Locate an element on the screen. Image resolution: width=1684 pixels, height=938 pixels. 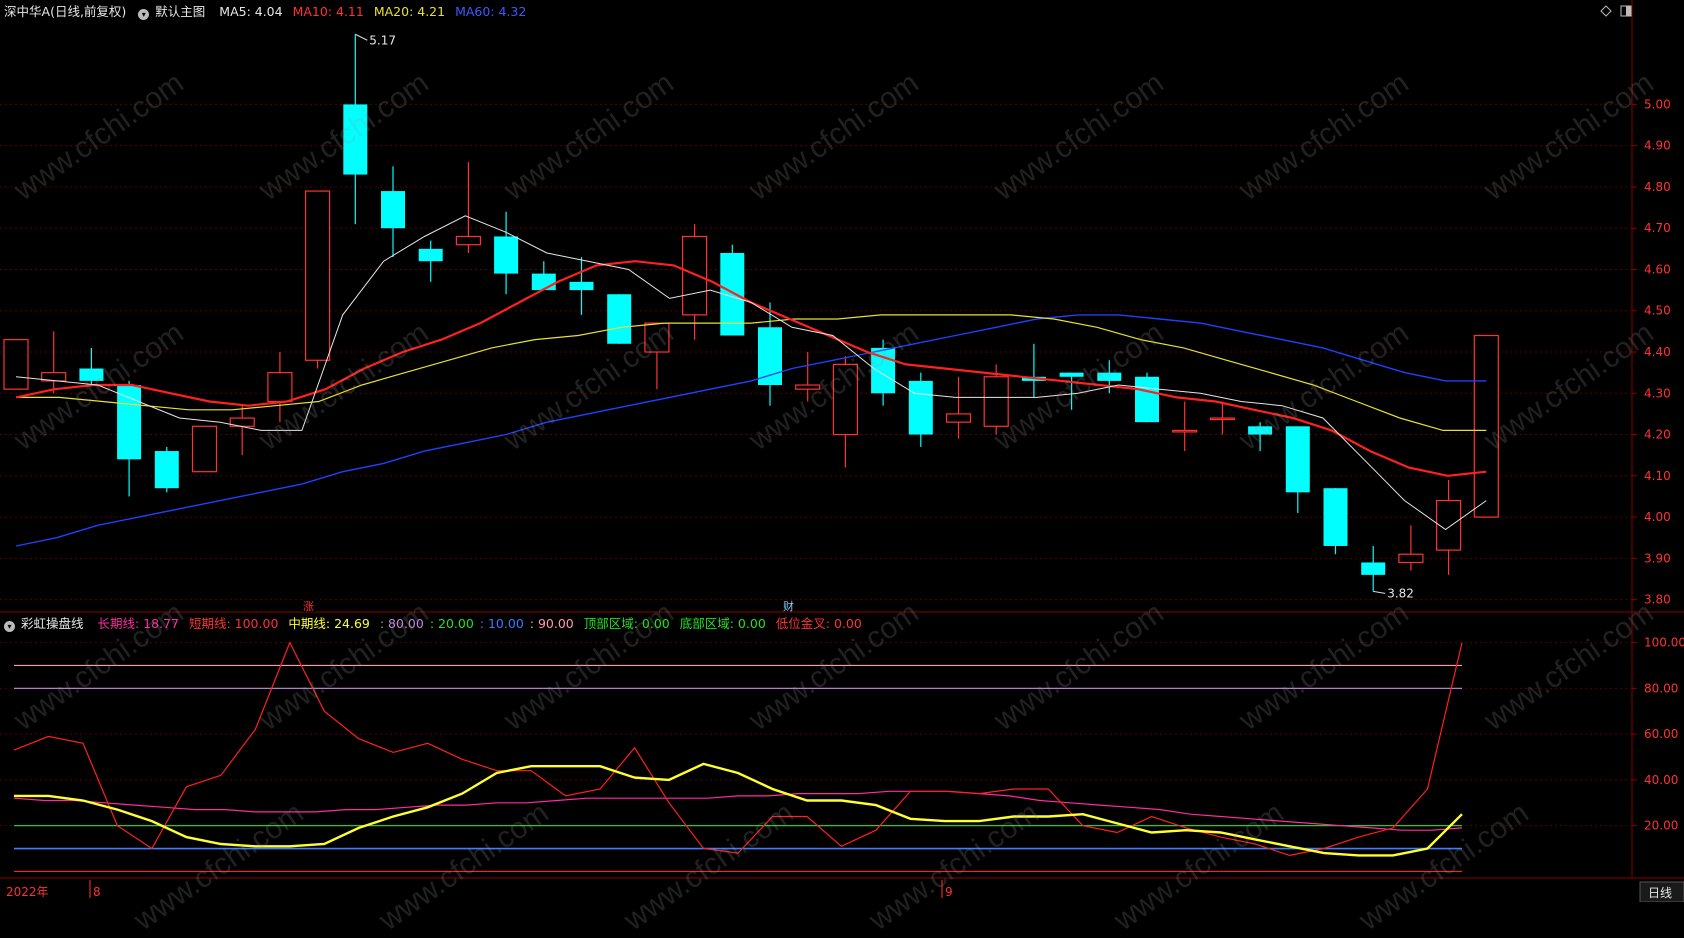
indicator-tick-label: 60.00 is located at coordinates (1661, 734).